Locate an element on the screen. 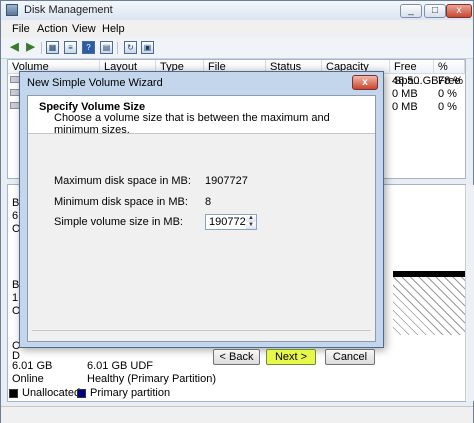 This screenshot has height=423, width=474. spin-up-icon: ▲ is located at coordinates (251, 218).